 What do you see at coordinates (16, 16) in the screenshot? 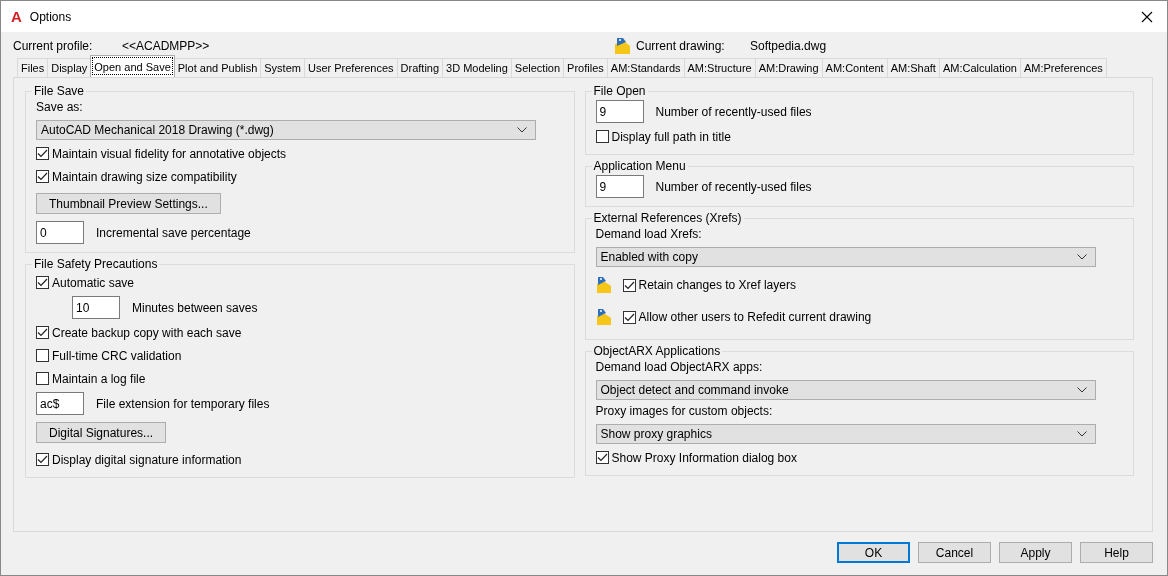
I see `app-logo: A` at bounding box center [16, 16].